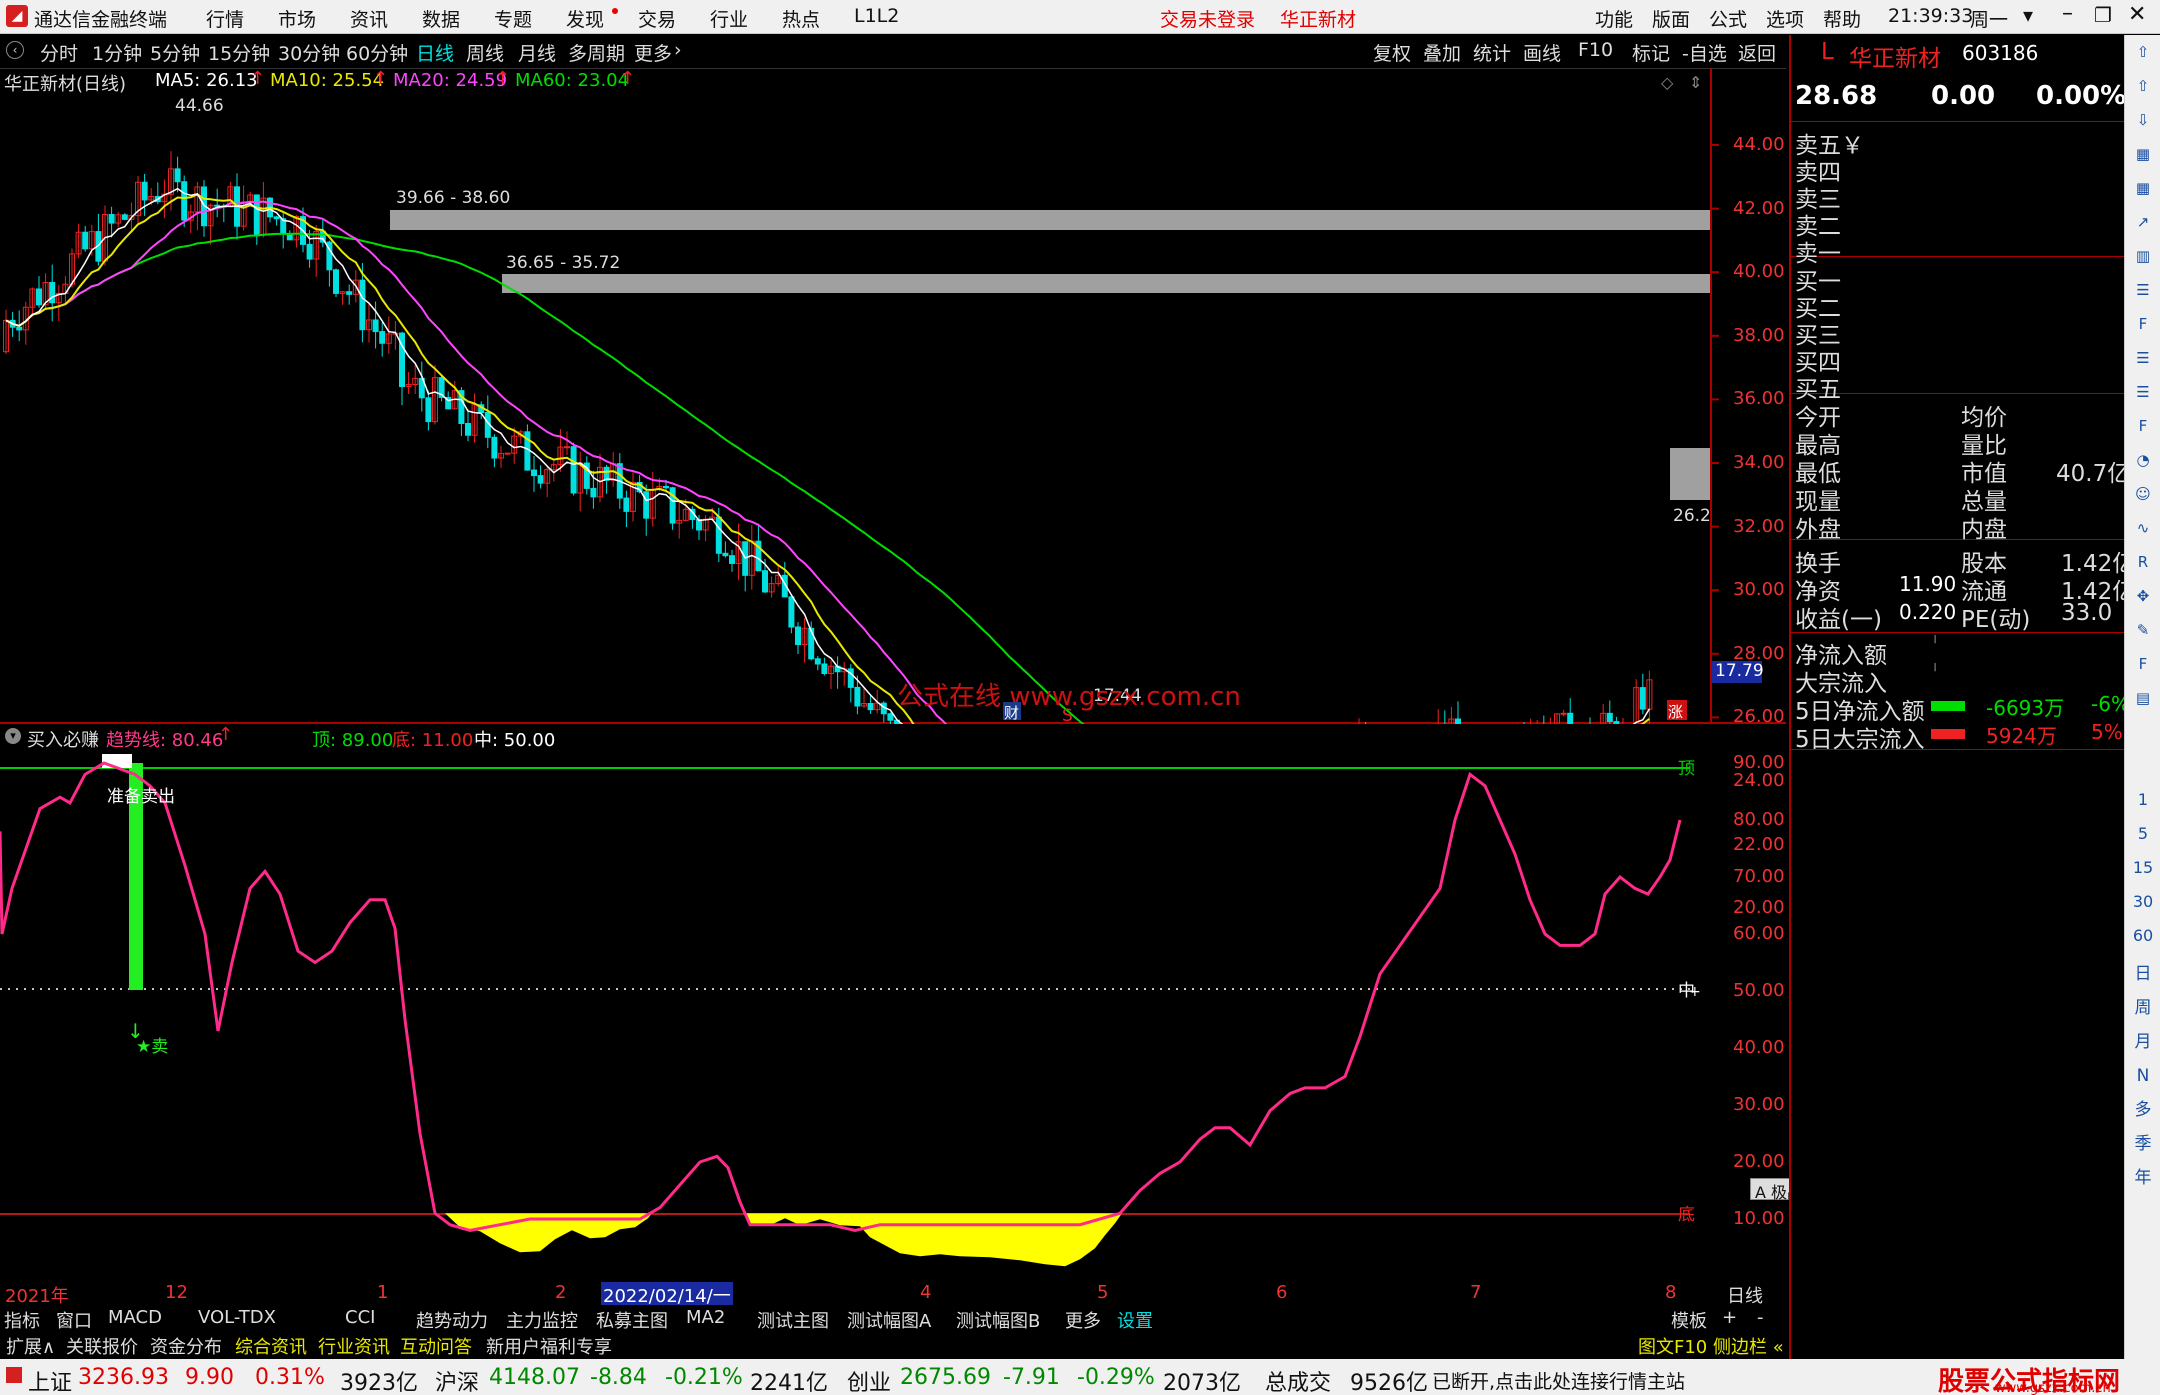  I want to click on template-button: -, so click(1760, 1317).